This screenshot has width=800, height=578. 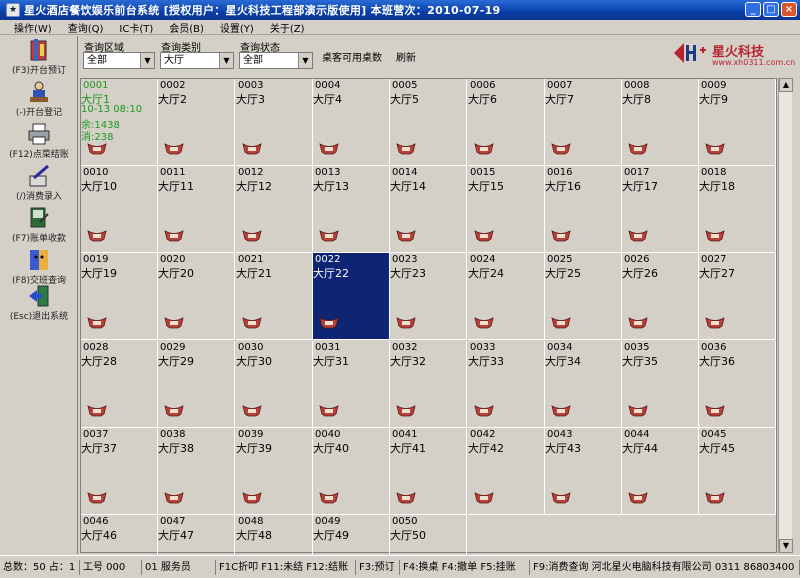 What do you see at coordinates (737, 471) in the screenshot?
I see `table-cell: 0045 大厅45` at bounding box center [737, 471].